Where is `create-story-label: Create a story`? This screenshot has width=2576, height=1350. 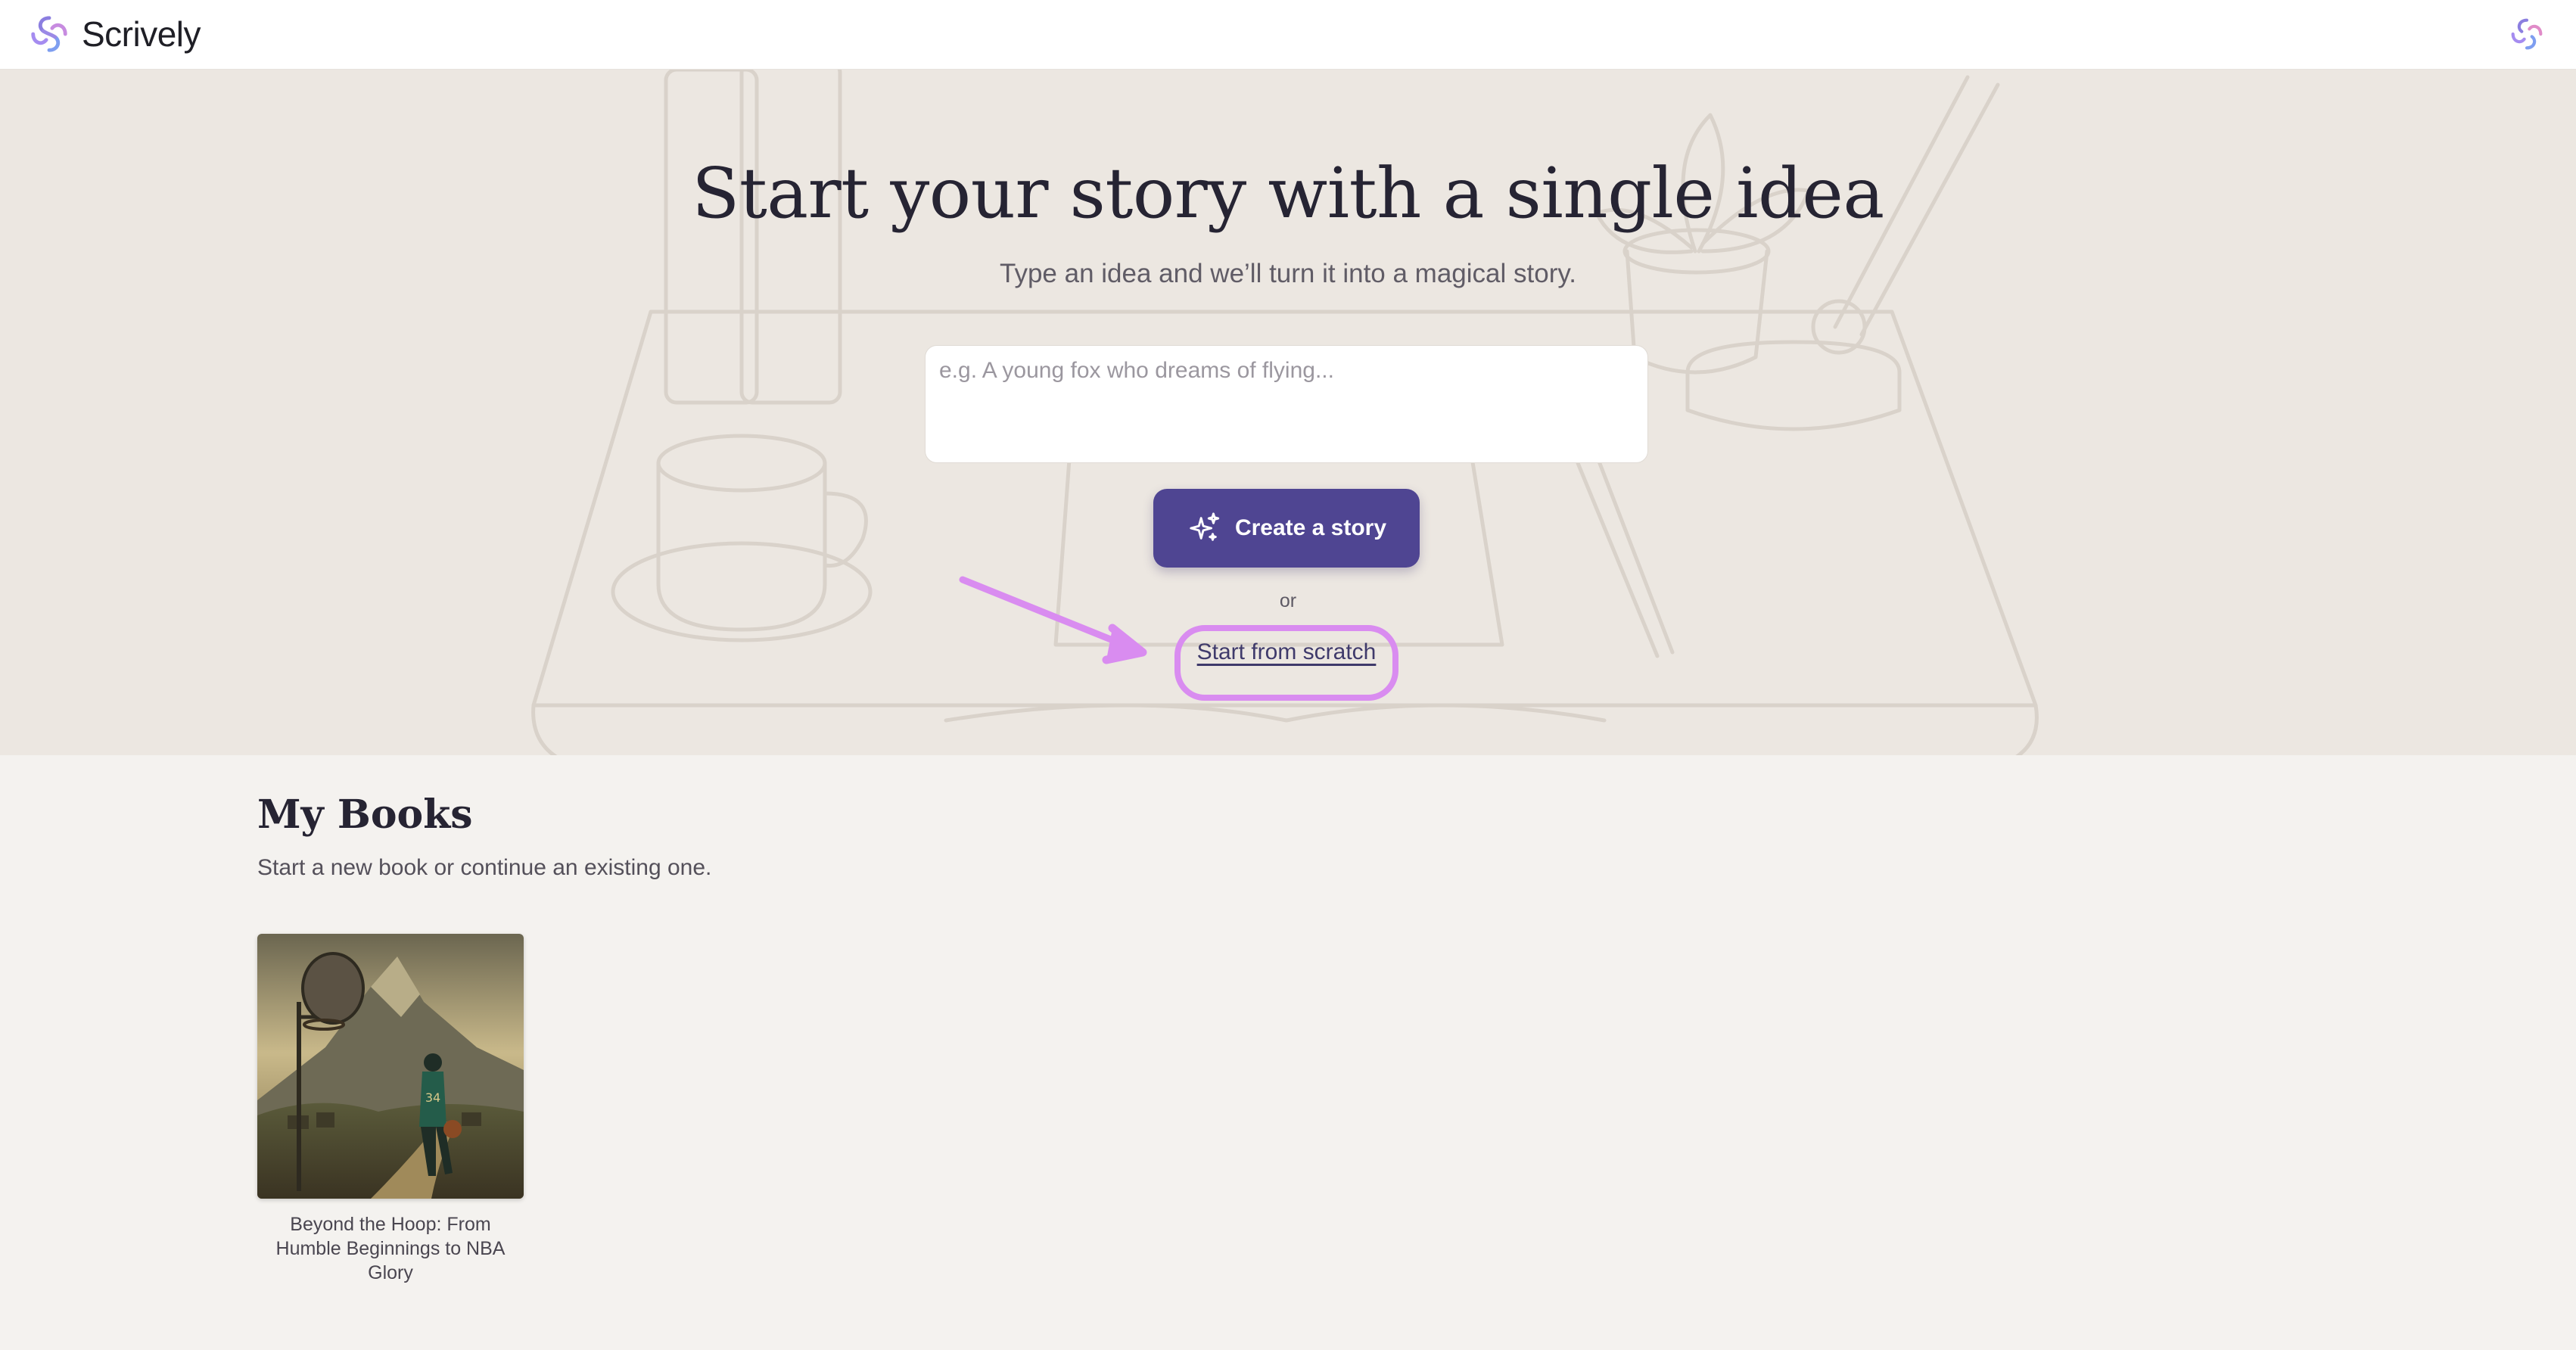 create-story-label: Create a story is located at coordinates (1310, 527).